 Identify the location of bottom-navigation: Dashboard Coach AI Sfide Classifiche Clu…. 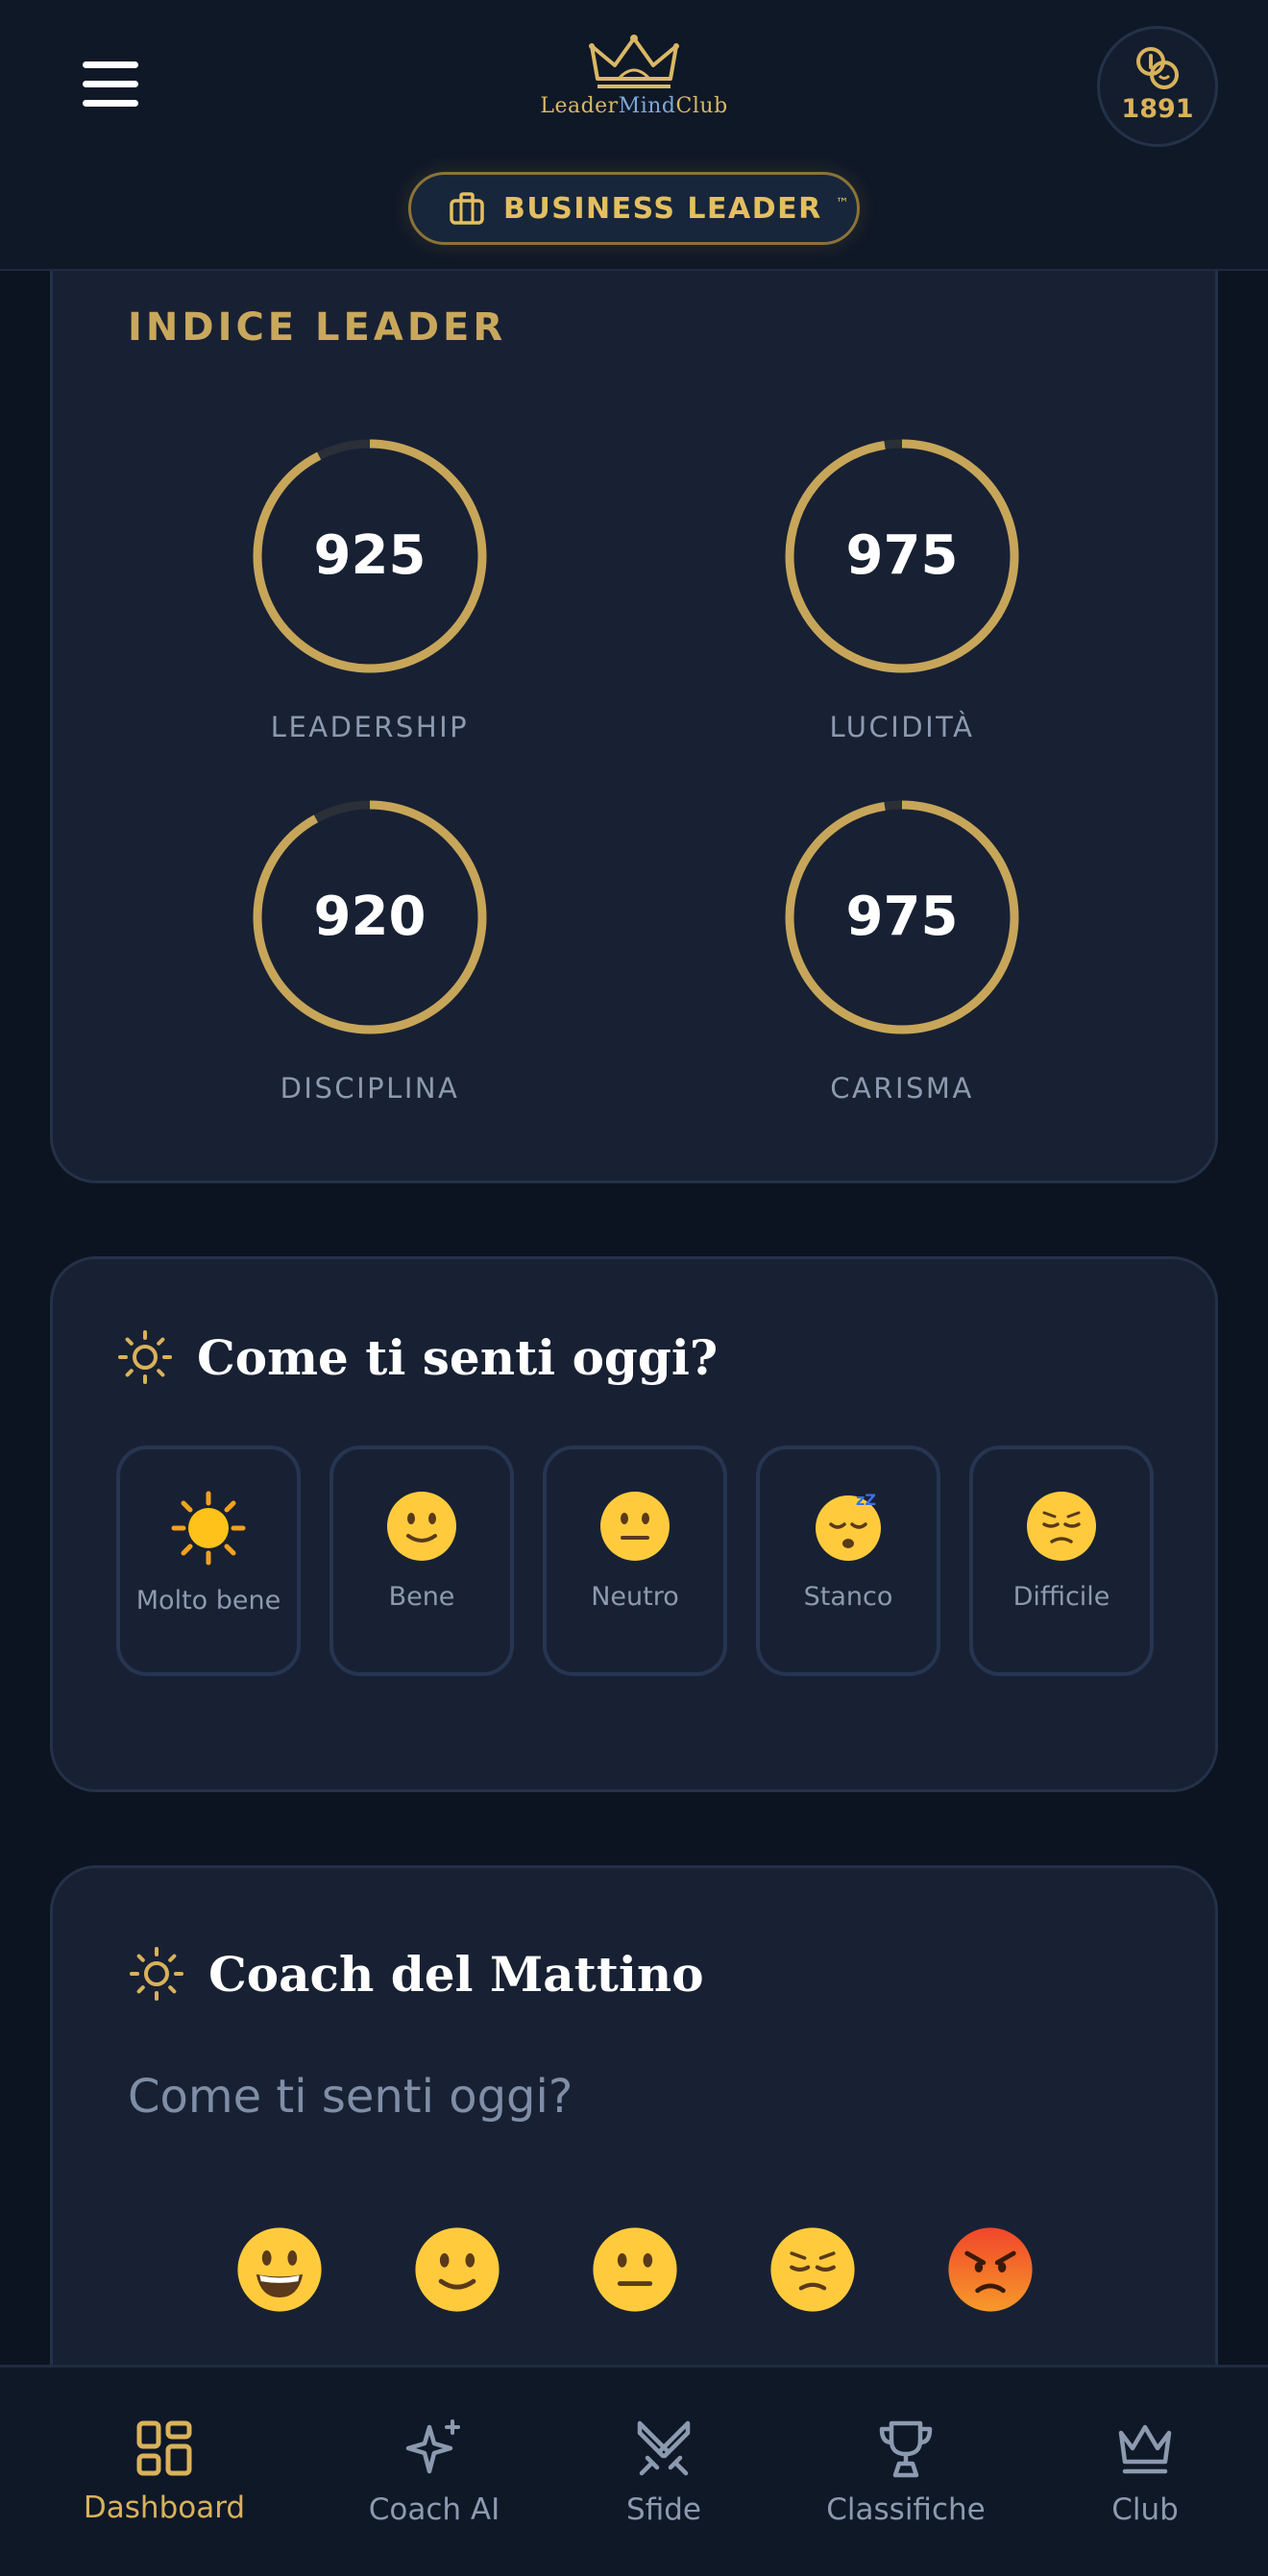
(634, 2471).